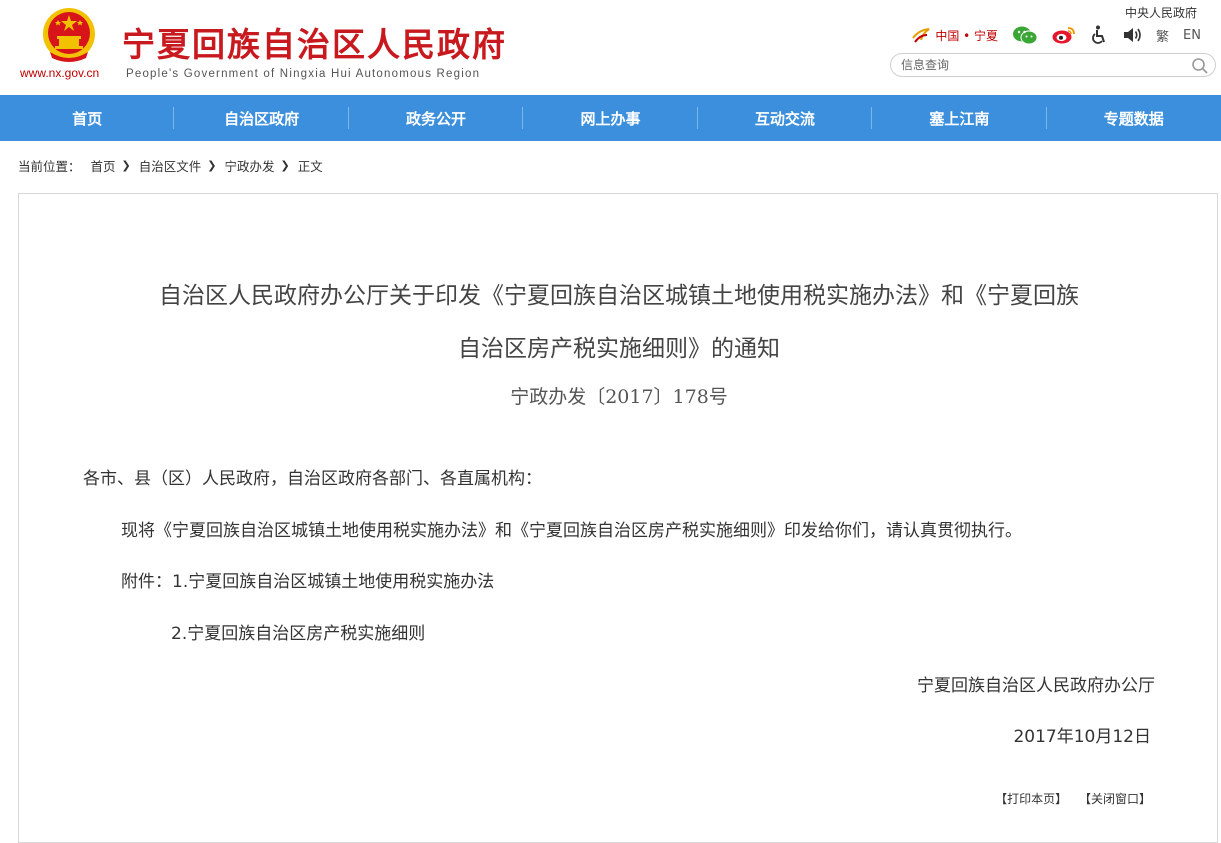 The height and width of the screenshot is (843, 1221). I want to click on site-title: 宁夏回族自治区人民政府, so click(314, 42).